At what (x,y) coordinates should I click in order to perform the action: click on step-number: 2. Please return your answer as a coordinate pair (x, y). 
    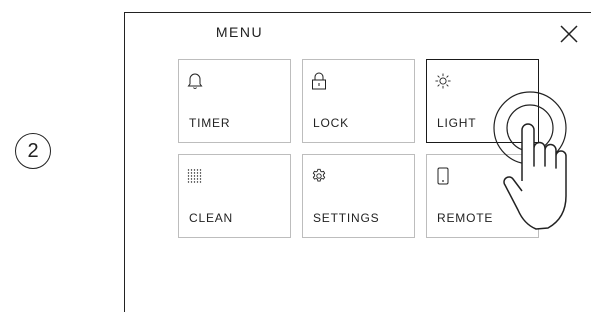
    Looking at the image, I should click on (33, 150).